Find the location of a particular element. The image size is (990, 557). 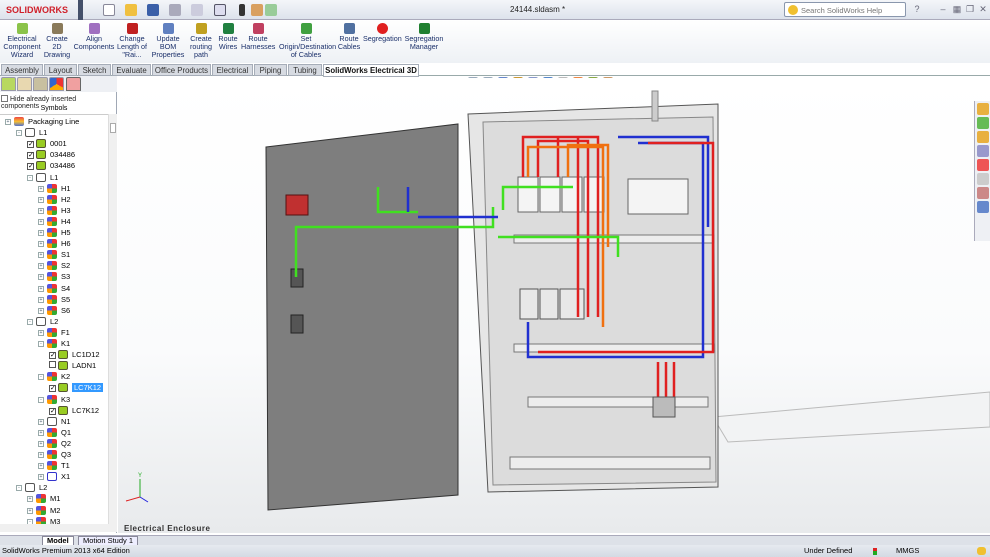

rebuild-icon is located at coordinates (242, 10).